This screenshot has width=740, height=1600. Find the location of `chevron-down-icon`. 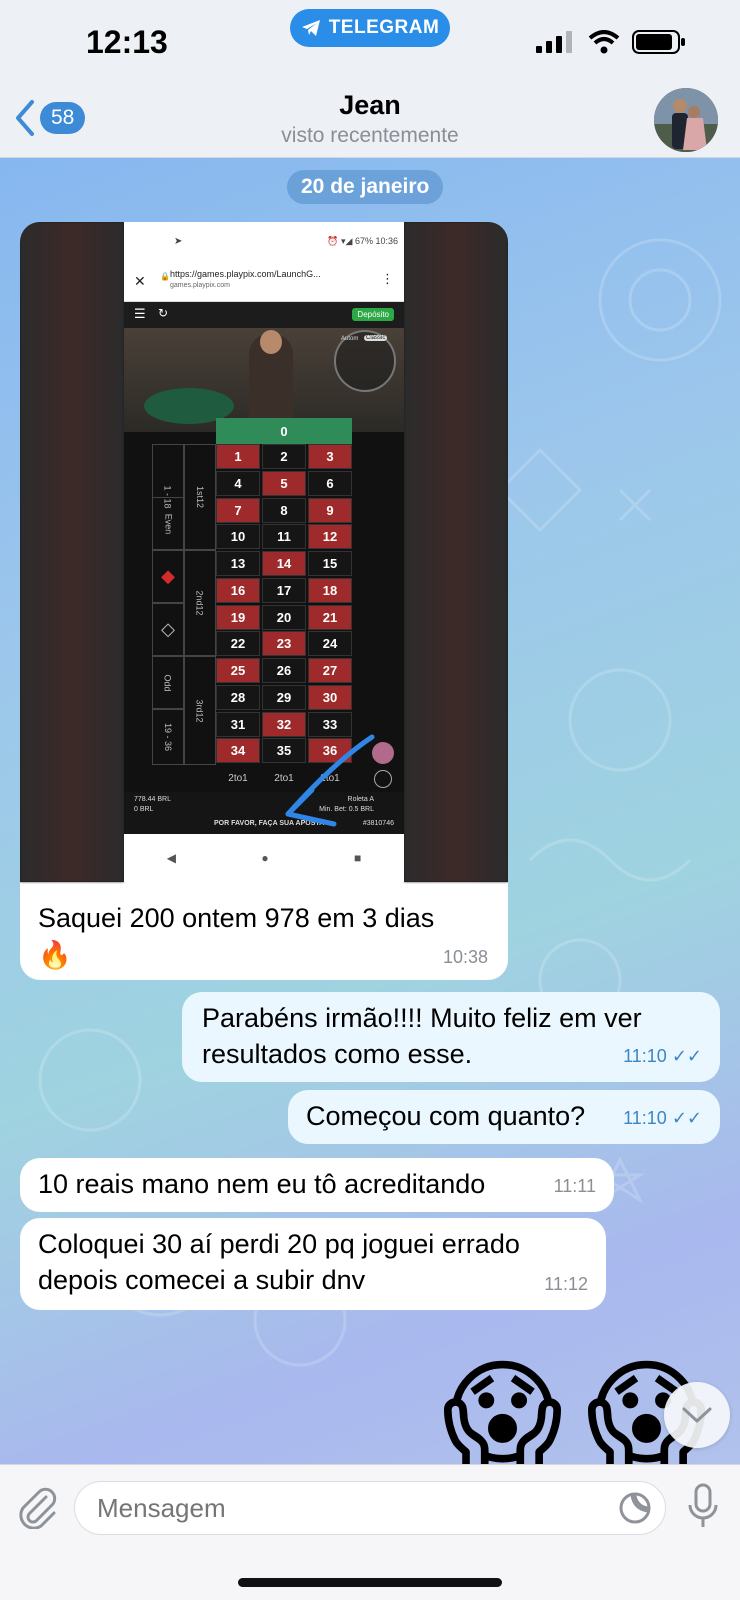

chevron-down-icon is located at coordinates (697, 1415).